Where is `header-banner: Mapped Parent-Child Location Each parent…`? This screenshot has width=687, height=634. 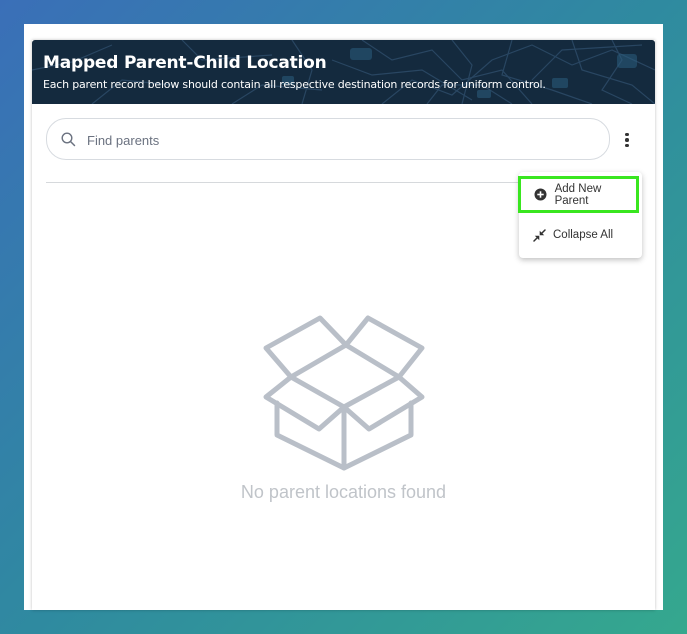 header-banner: Mapped Parent-Child Location Each parent… is located at coordinates (343, 72).